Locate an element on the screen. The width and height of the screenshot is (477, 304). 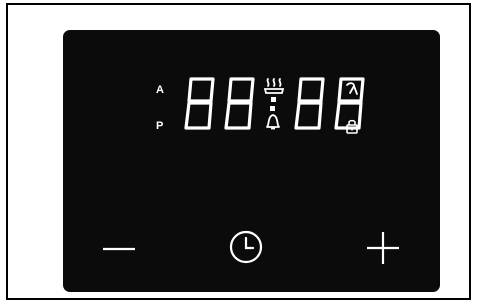
digit-2: 8 is located at coordinates (239, 103).